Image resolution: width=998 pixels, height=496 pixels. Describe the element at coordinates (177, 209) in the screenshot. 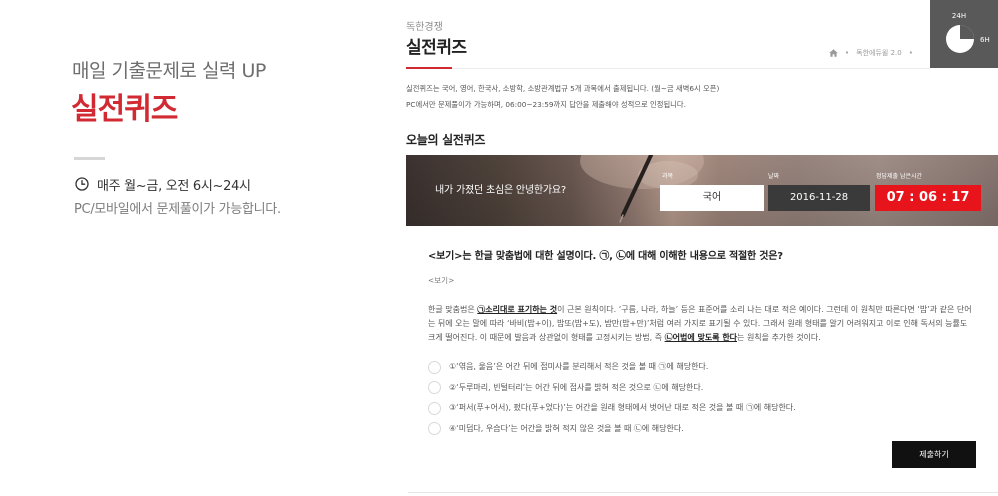

I see `promo-availability: PC/모바일에서 문제풀이가 가능합니다.` at that location.